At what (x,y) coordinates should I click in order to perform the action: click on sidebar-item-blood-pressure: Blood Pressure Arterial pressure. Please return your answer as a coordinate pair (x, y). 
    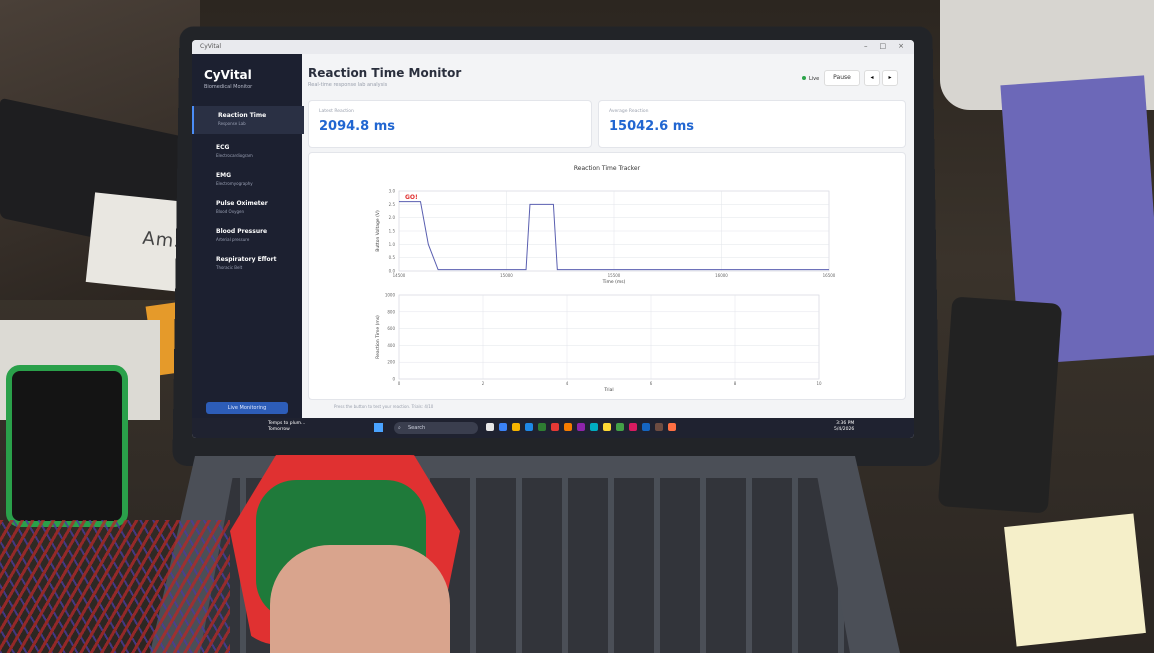
    Looking at the image, I should click on (247, 236).